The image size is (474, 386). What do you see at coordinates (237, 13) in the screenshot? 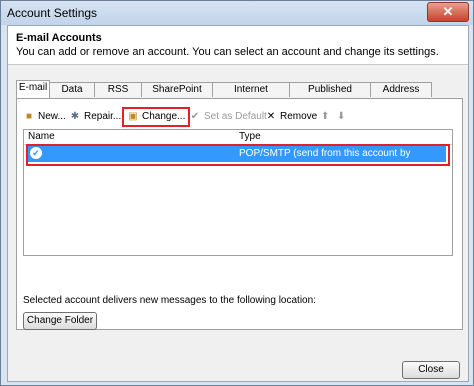
I see `title-bar: Account Settings ✕` at bounding box center [237, 13].